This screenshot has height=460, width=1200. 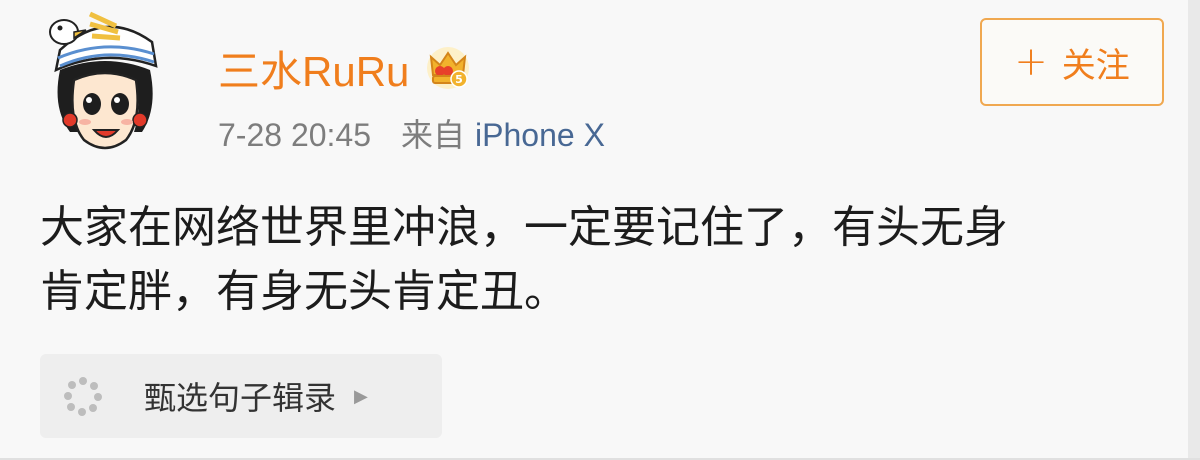 I want to click on follow-button: + 关注, so click(x=1072, y=62).